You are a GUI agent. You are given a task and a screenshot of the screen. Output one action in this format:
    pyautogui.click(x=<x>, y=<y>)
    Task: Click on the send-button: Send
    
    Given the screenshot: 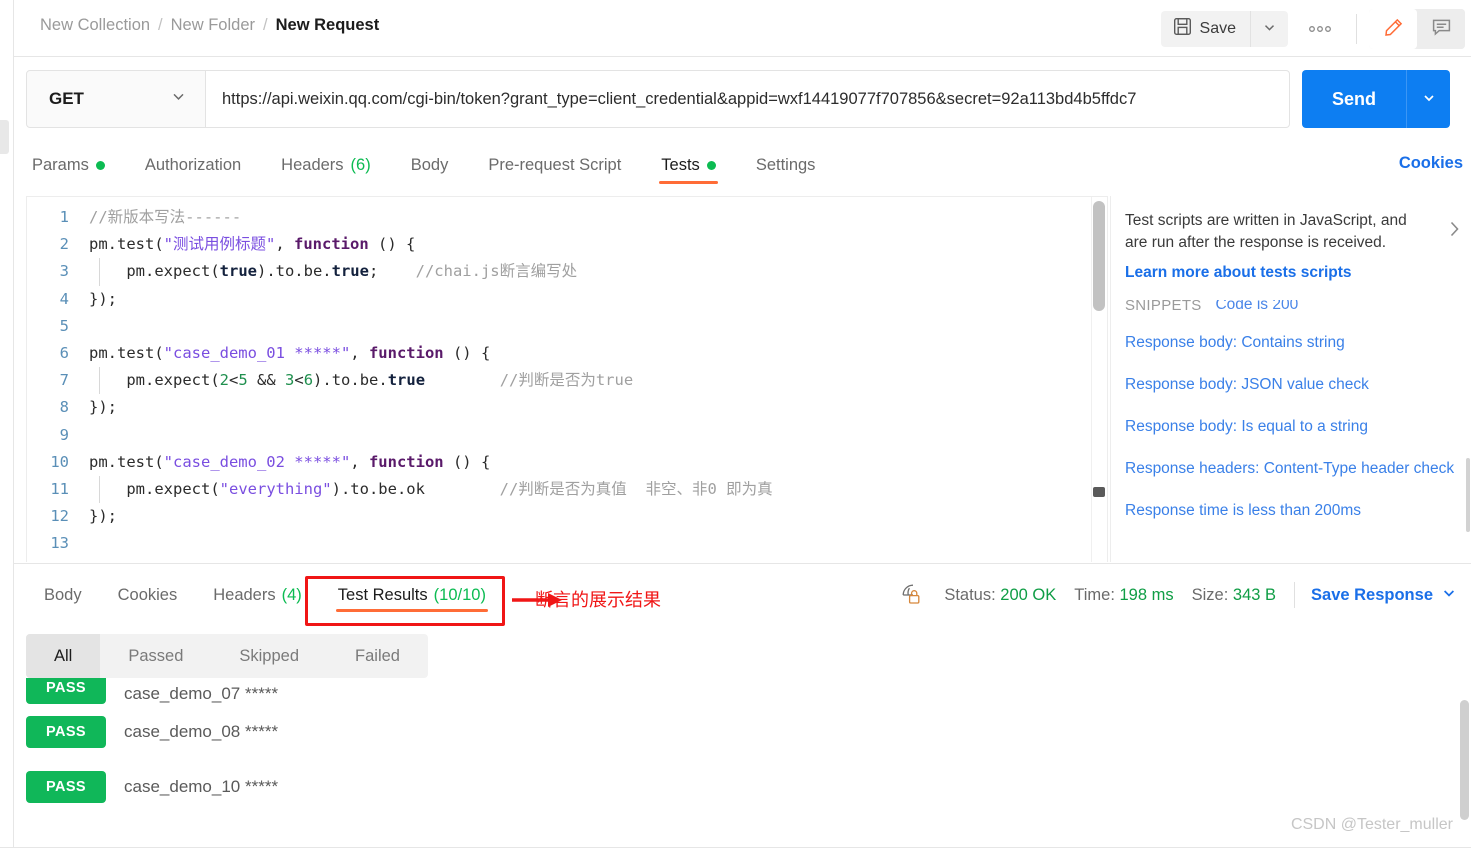 What is the action you would take?
    pyautogui.click(x=1354, y=99)
    